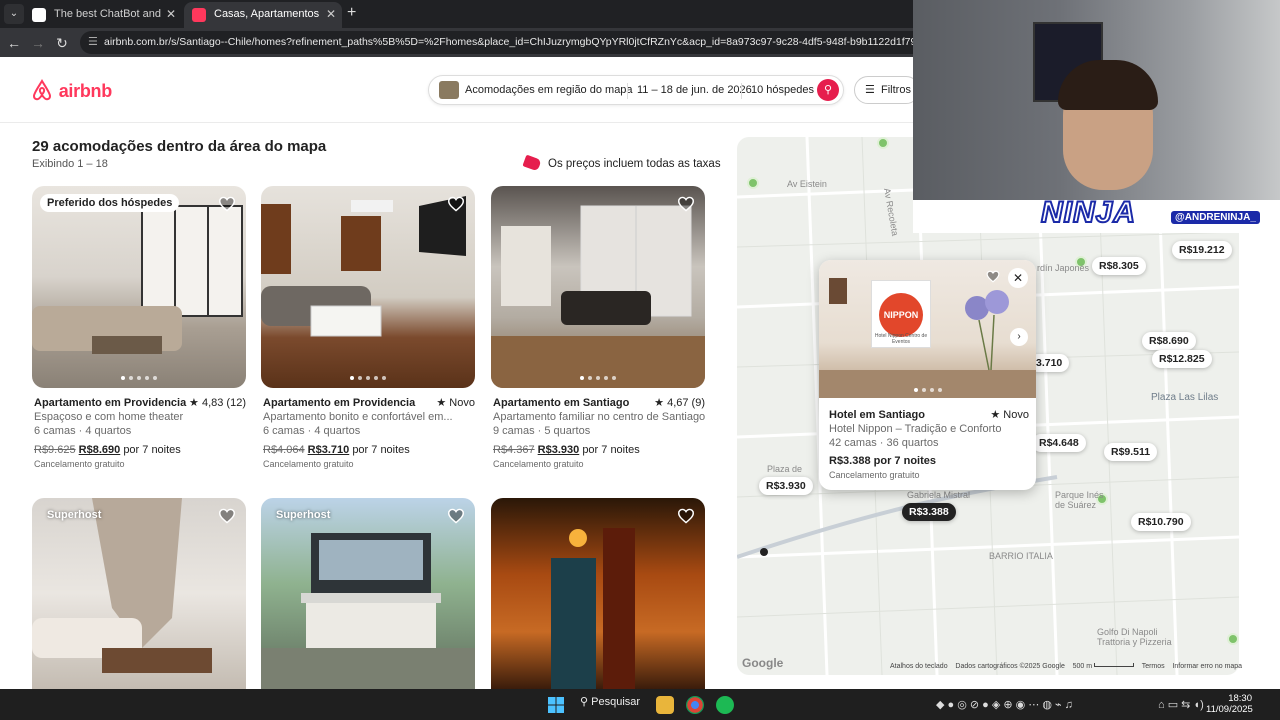 Image resolution: width=1280 pixels, height=720 pixels. Describe the element at coordinates (1169, 341) in the screenshot. I see `price-pin: R$8.690` at that location.